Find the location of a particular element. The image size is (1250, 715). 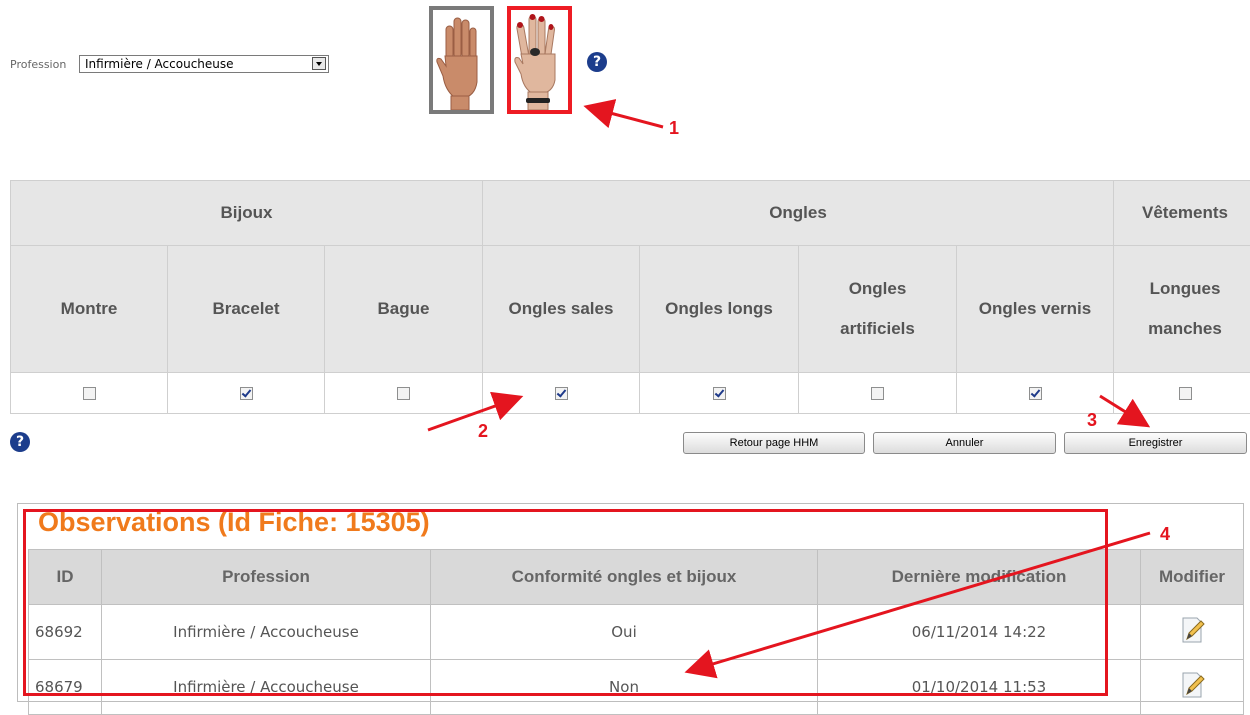

annotation-step-2: 2 is located at coordinates (483, 431).